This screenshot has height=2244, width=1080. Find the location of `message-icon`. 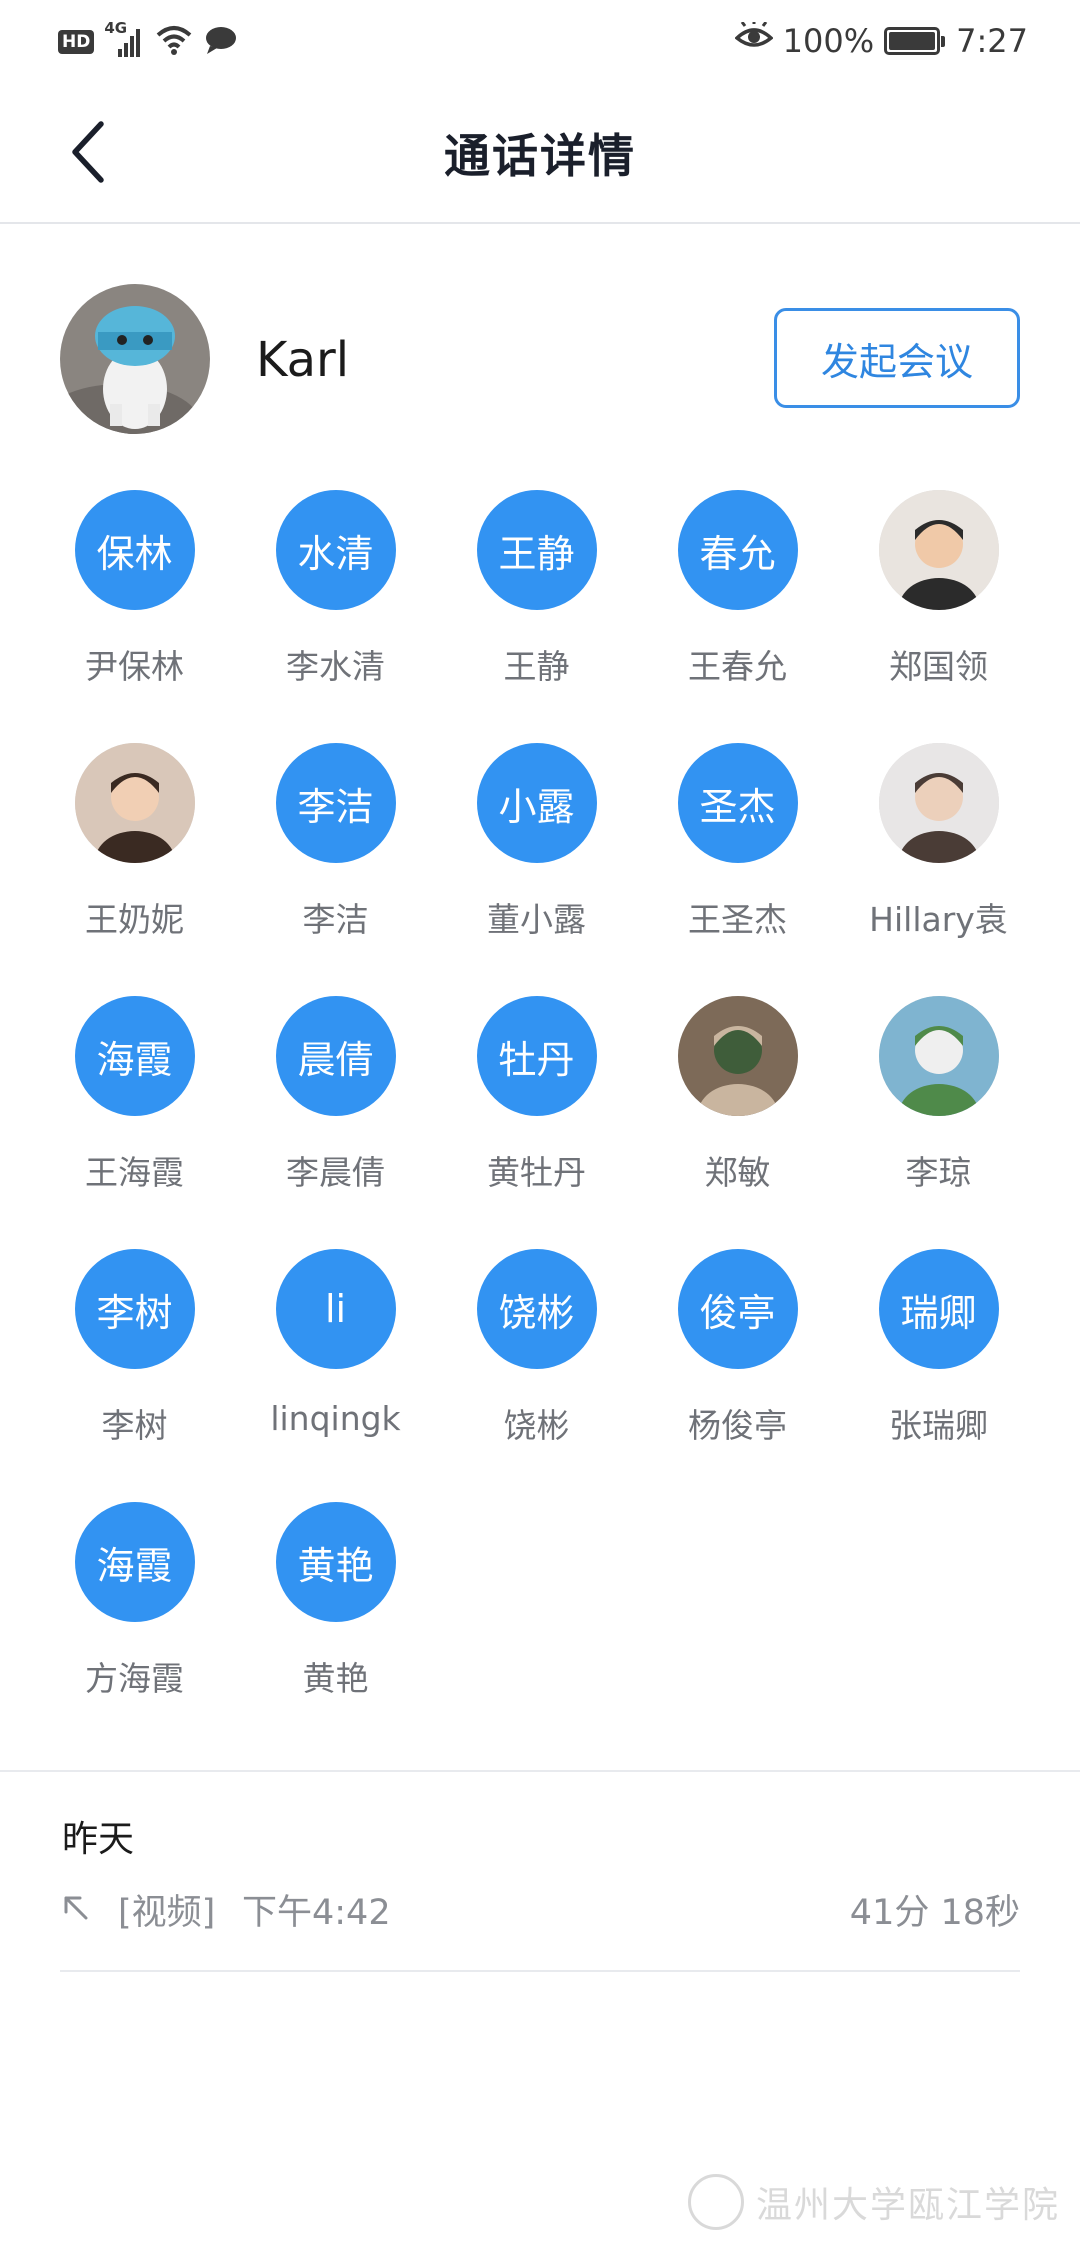

message-icon is located at coordinates (221, 42).